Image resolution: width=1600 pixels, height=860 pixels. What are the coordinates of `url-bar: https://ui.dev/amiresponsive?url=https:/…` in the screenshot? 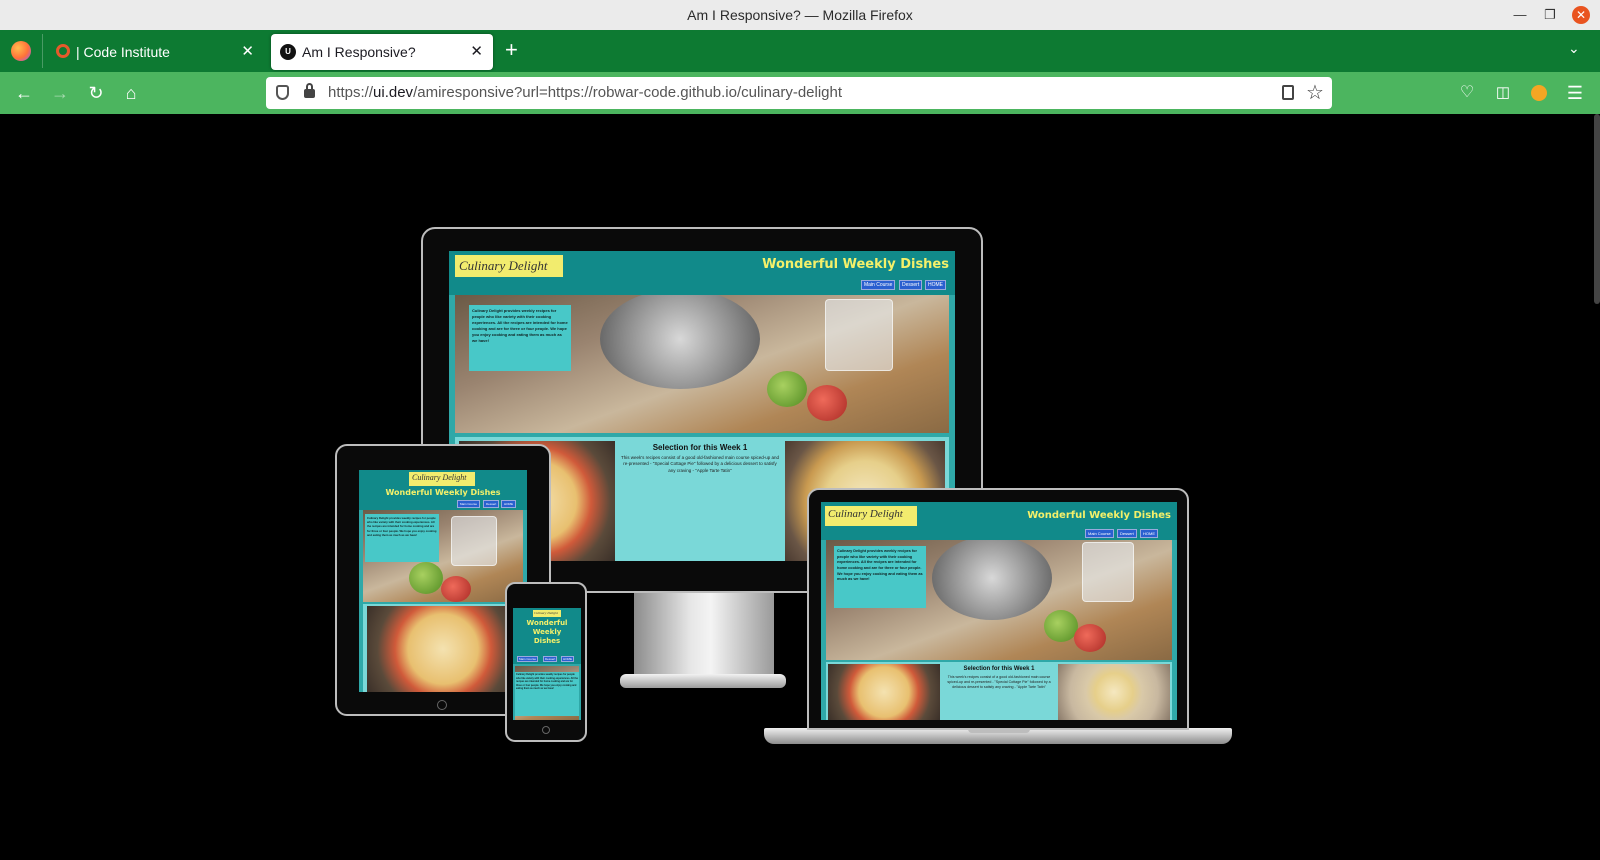 It's located at (799, 93).